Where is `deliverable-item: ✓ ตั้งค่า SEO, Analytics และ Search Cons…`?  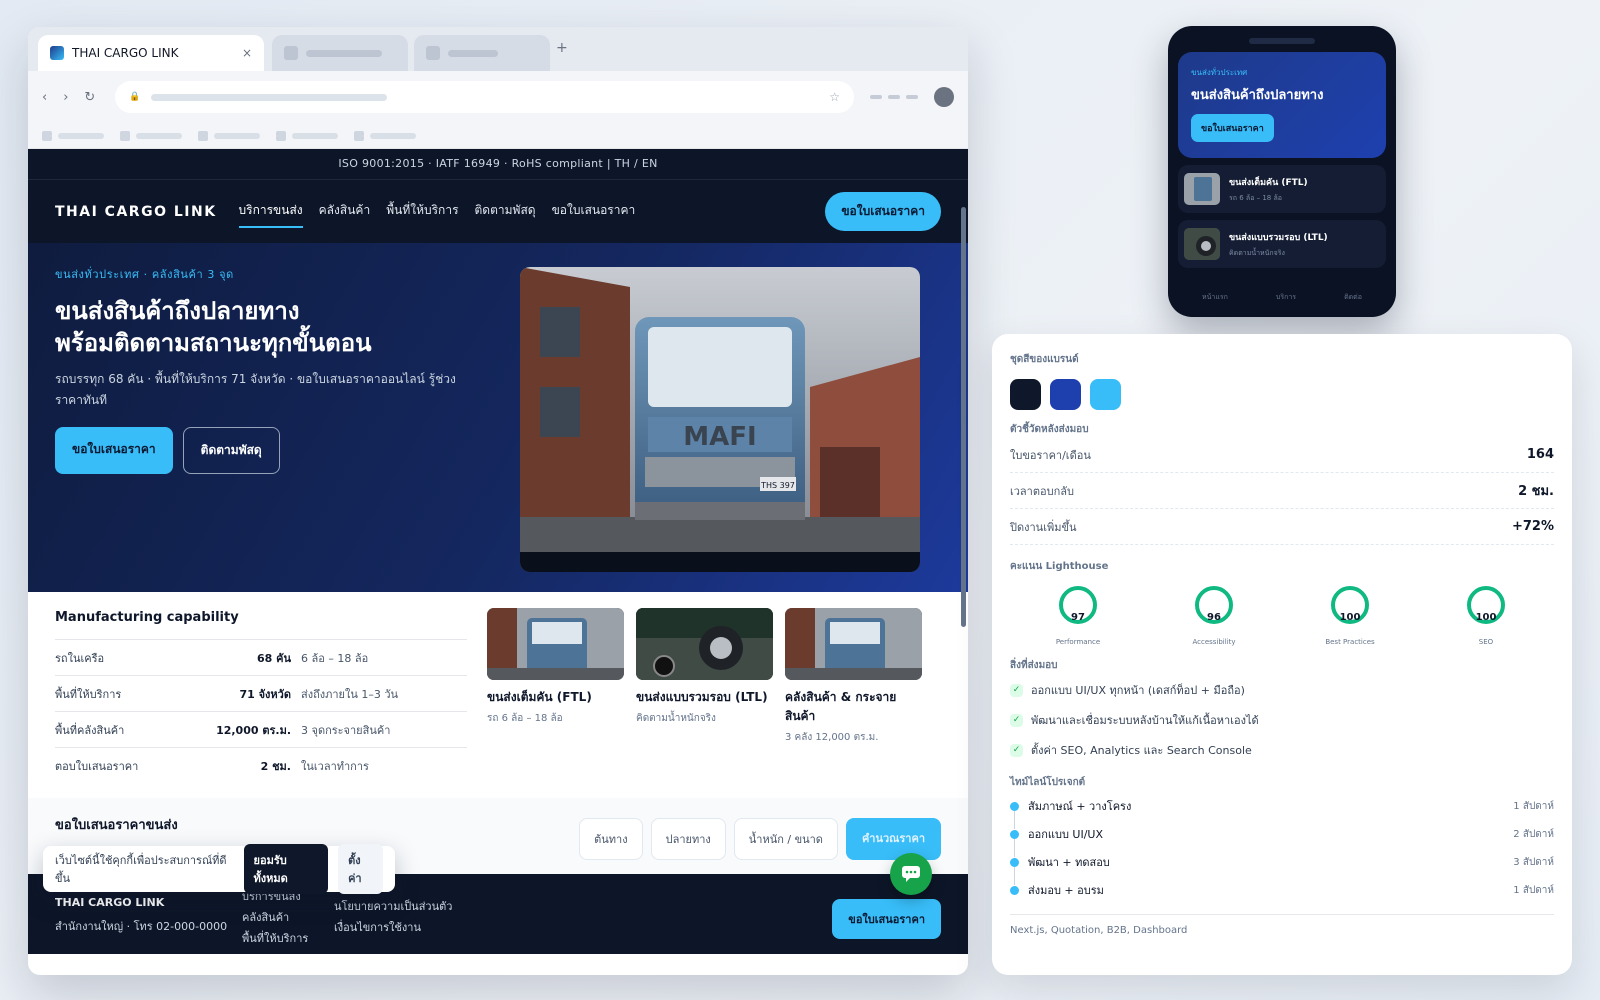 deliverable-item: ✓ ตั้งค่า SEO, Analytics และ Search Cons… is located at coordinates (1282, 750).